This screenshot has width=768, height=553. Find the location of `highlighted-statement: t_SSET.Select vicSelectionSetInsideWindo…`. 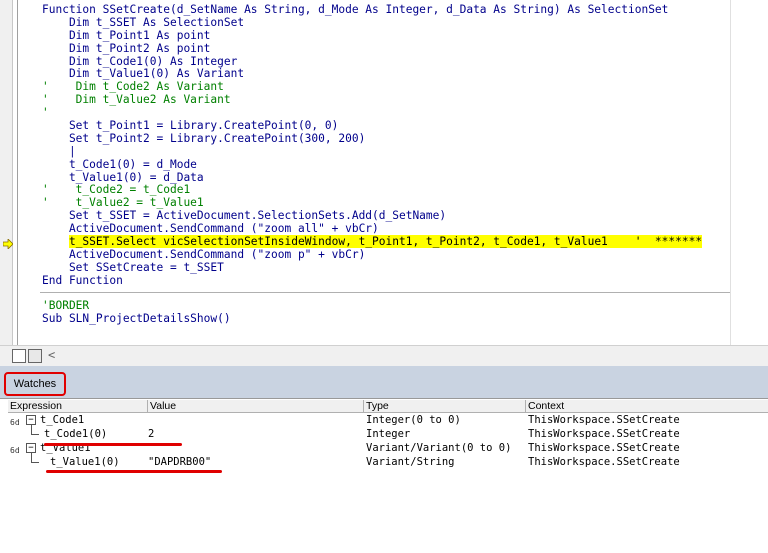

highlighted-statement: t_SSET.Select vicSelectionSetInsideWindo… is located at coordinates (385, 242).